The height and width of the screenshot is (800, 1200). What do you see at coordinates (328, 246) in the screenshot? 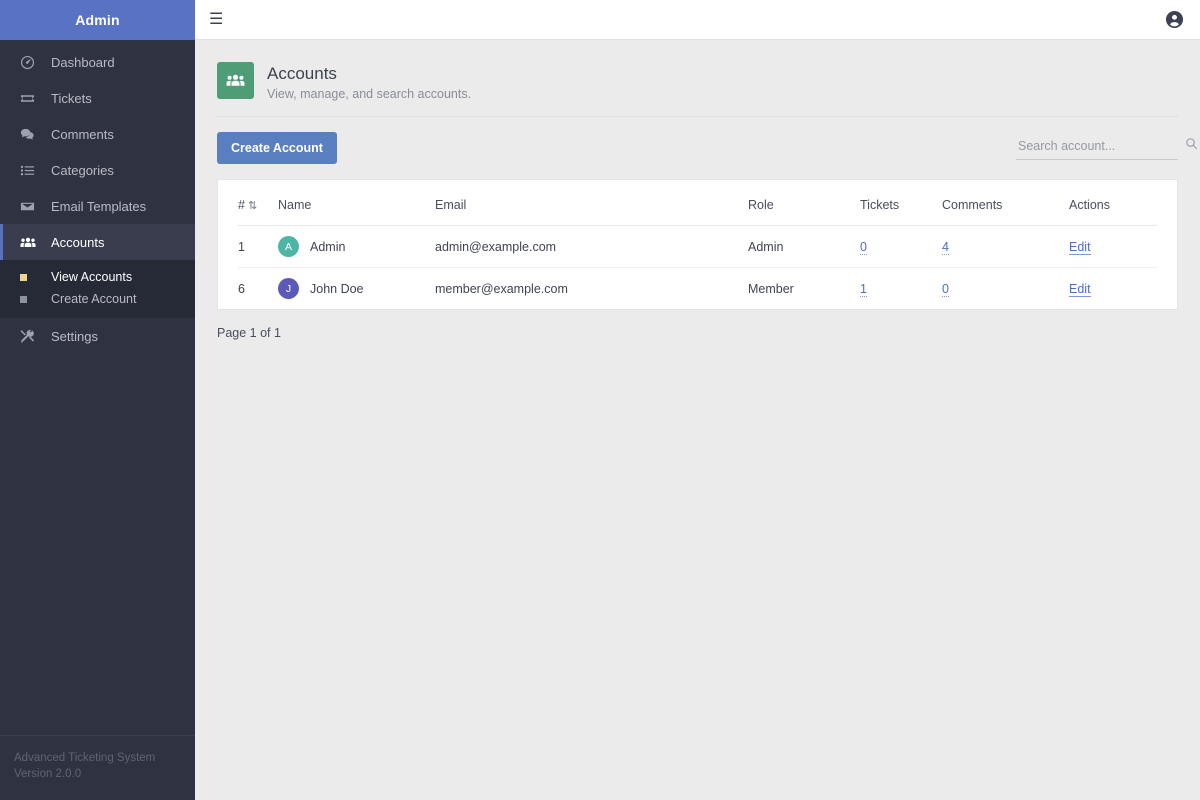
I see `cell-name-text: Admin` at bounding box center [328, 246].